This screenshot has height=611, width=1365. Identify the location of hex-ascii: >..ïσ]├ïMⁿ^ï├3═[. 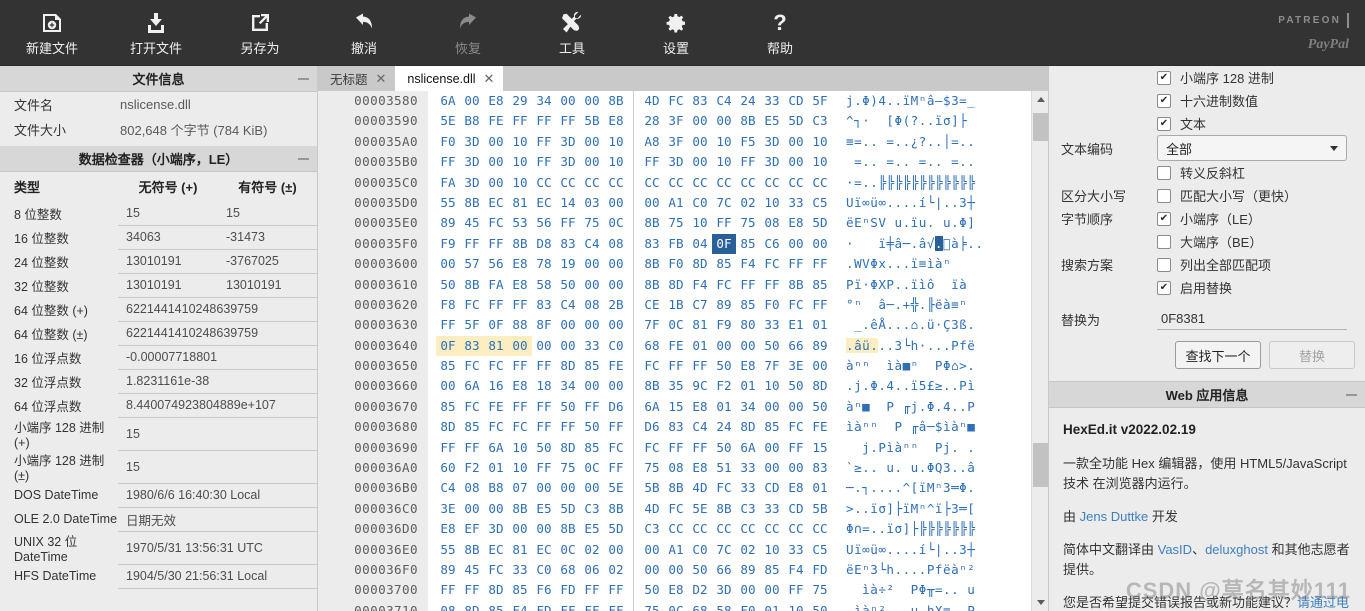
(903, 509).